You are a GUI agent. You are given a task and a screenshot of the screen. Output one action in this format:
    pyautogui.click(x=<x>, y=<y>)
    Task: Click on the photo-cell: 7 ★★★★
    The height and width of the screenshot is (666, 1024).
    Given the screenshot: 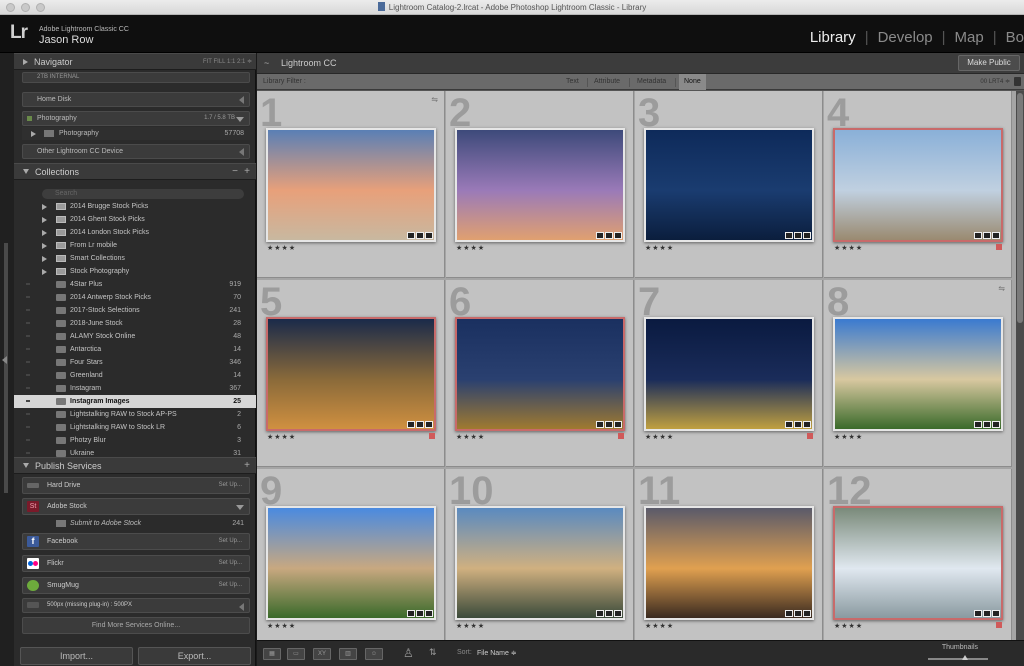 What is the action you would take?
    pyautogui.click(x=729, y=373)
    